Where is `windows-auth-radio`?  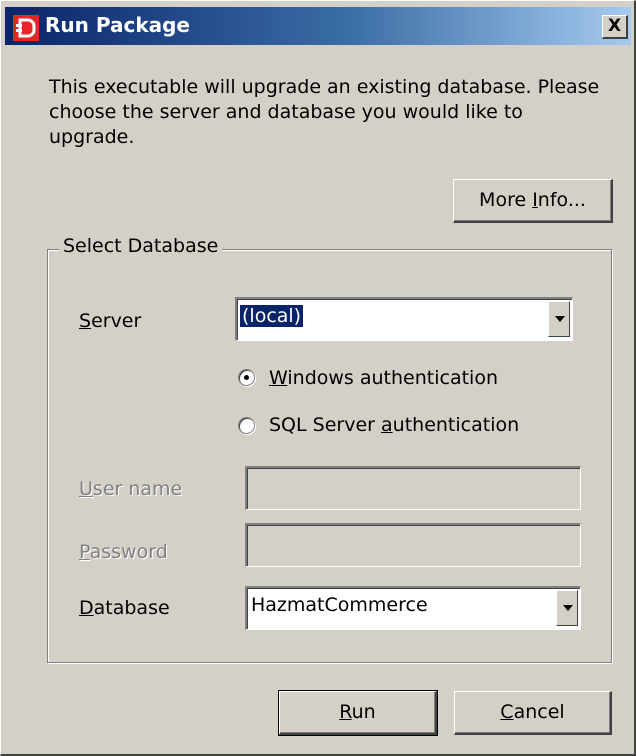 windows-auth-radio is located at coordinates (246, 377).